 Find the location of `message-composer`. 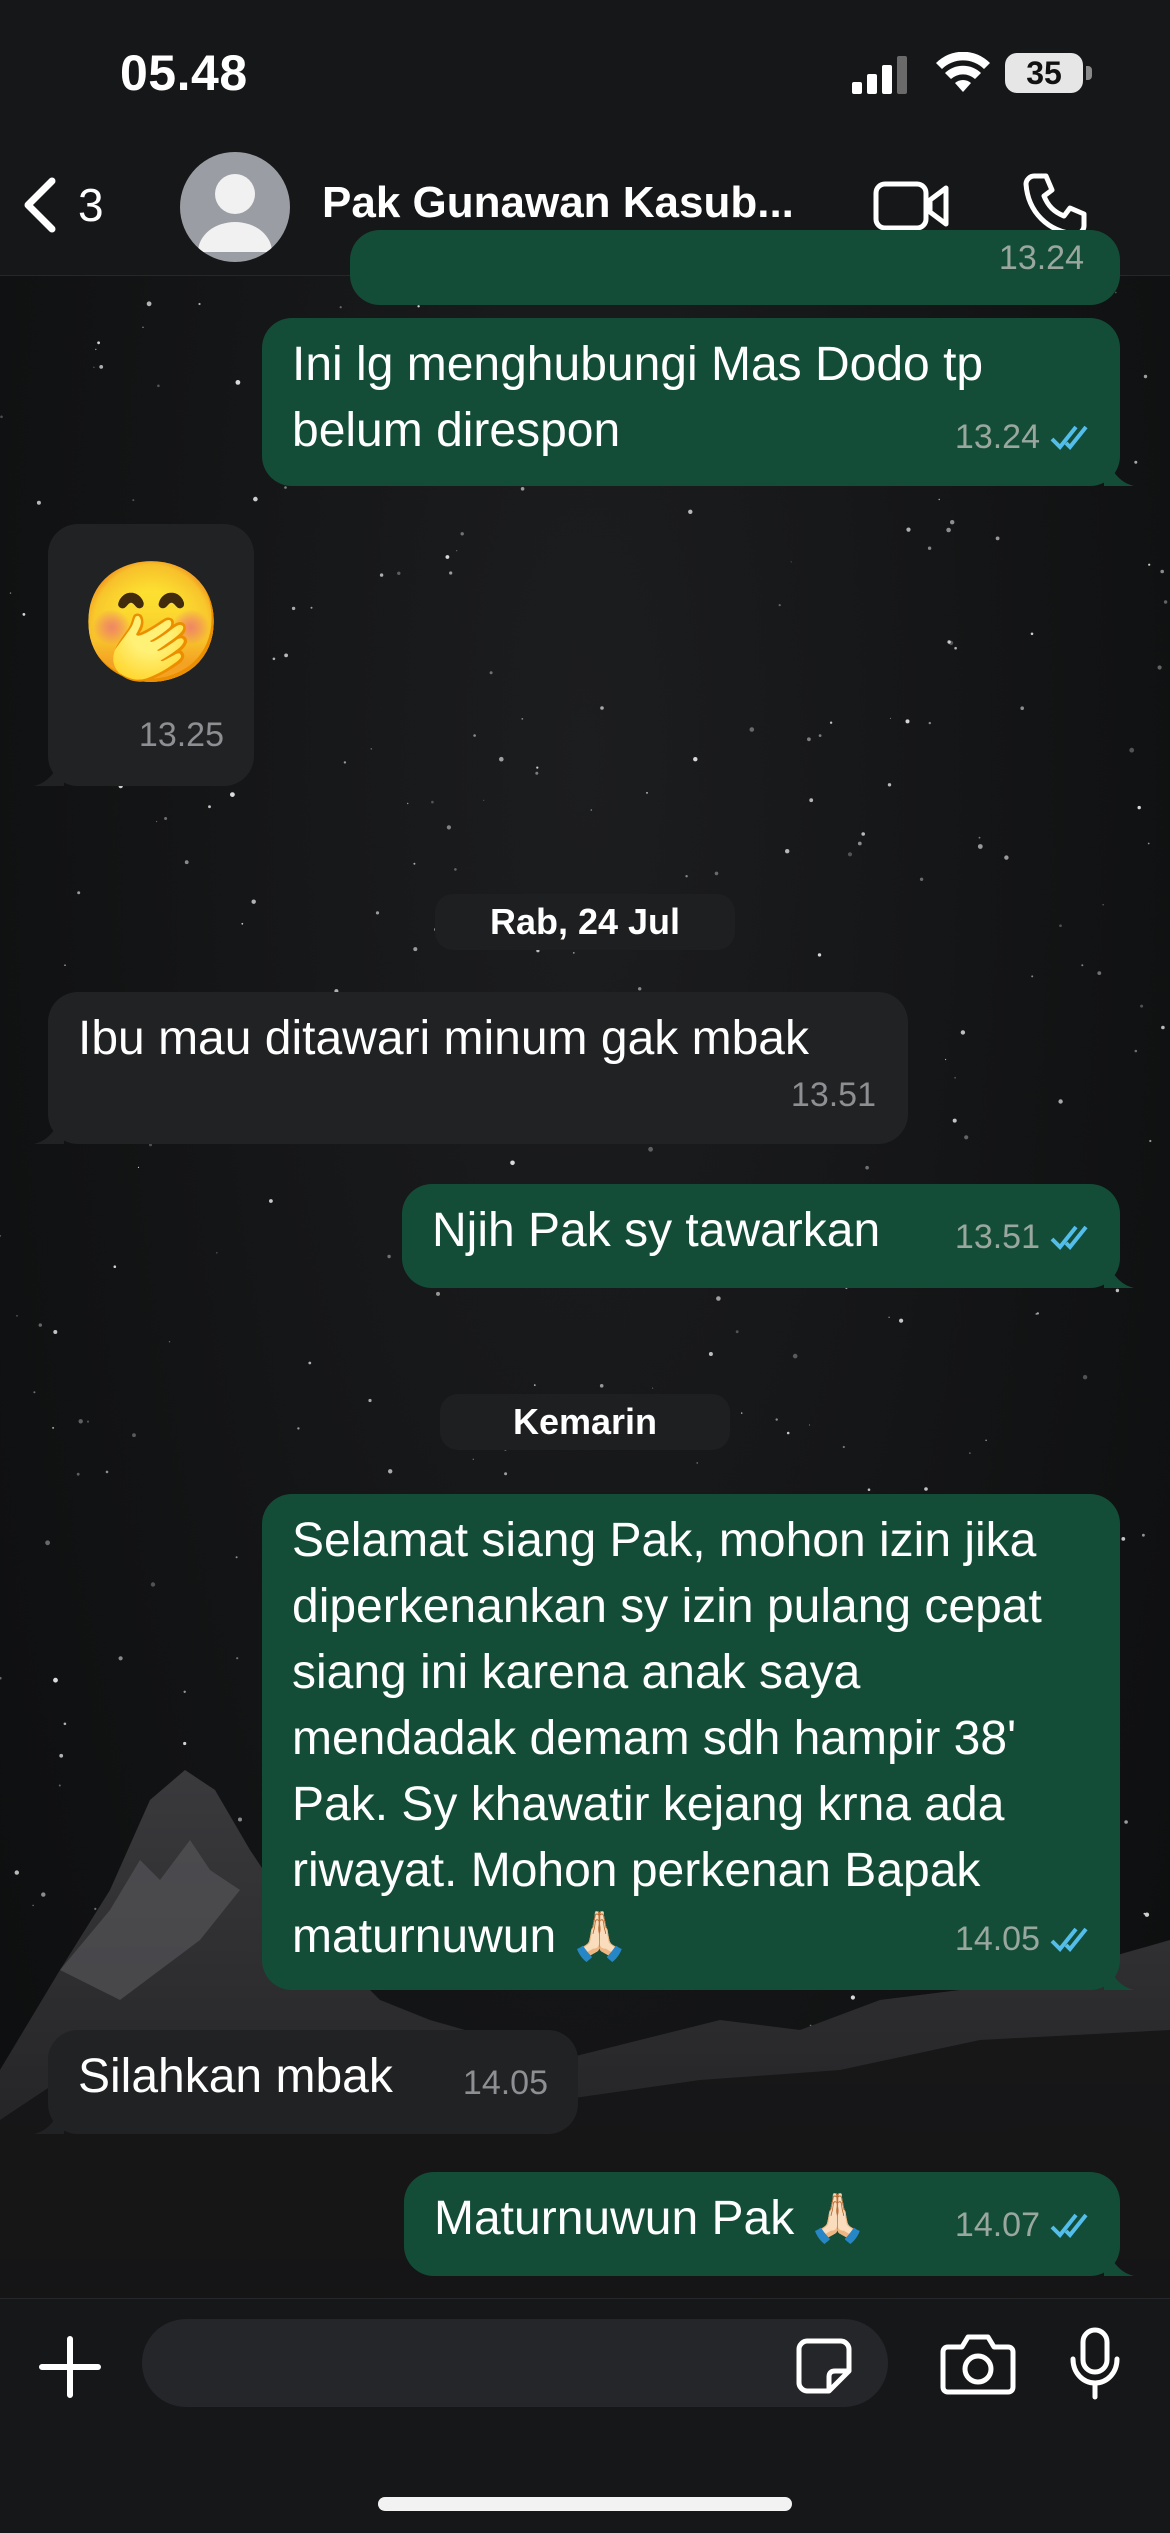

message-composer is located at coordinates (585, 2415).